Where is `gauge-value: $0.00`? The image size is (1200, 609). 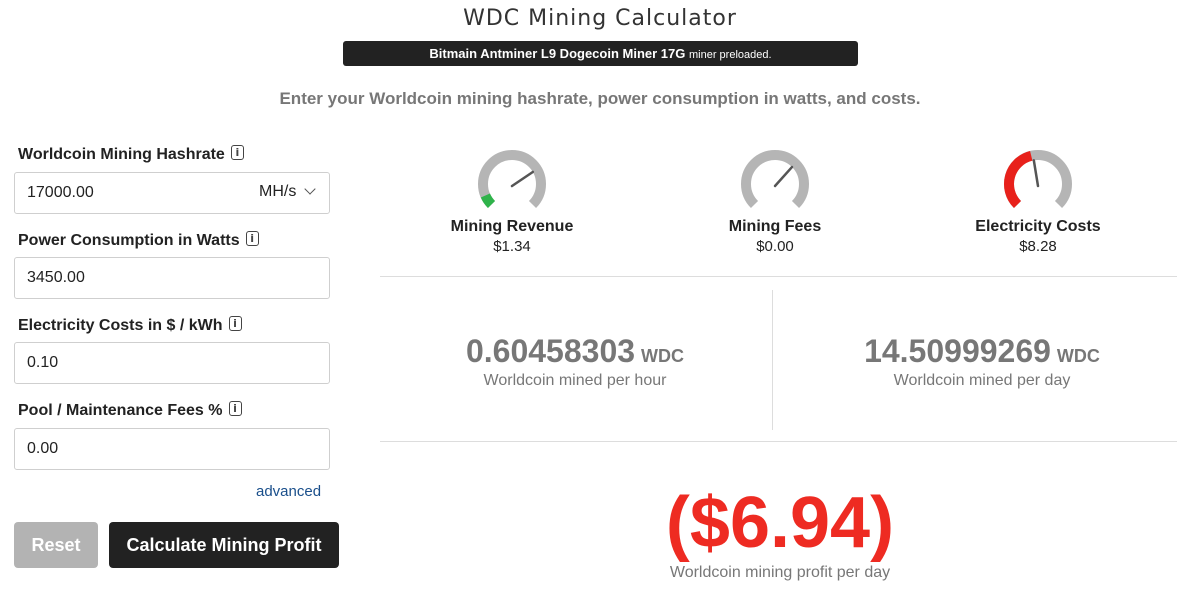
gauge-value: $0.00 is located at coordinates (775, 246).